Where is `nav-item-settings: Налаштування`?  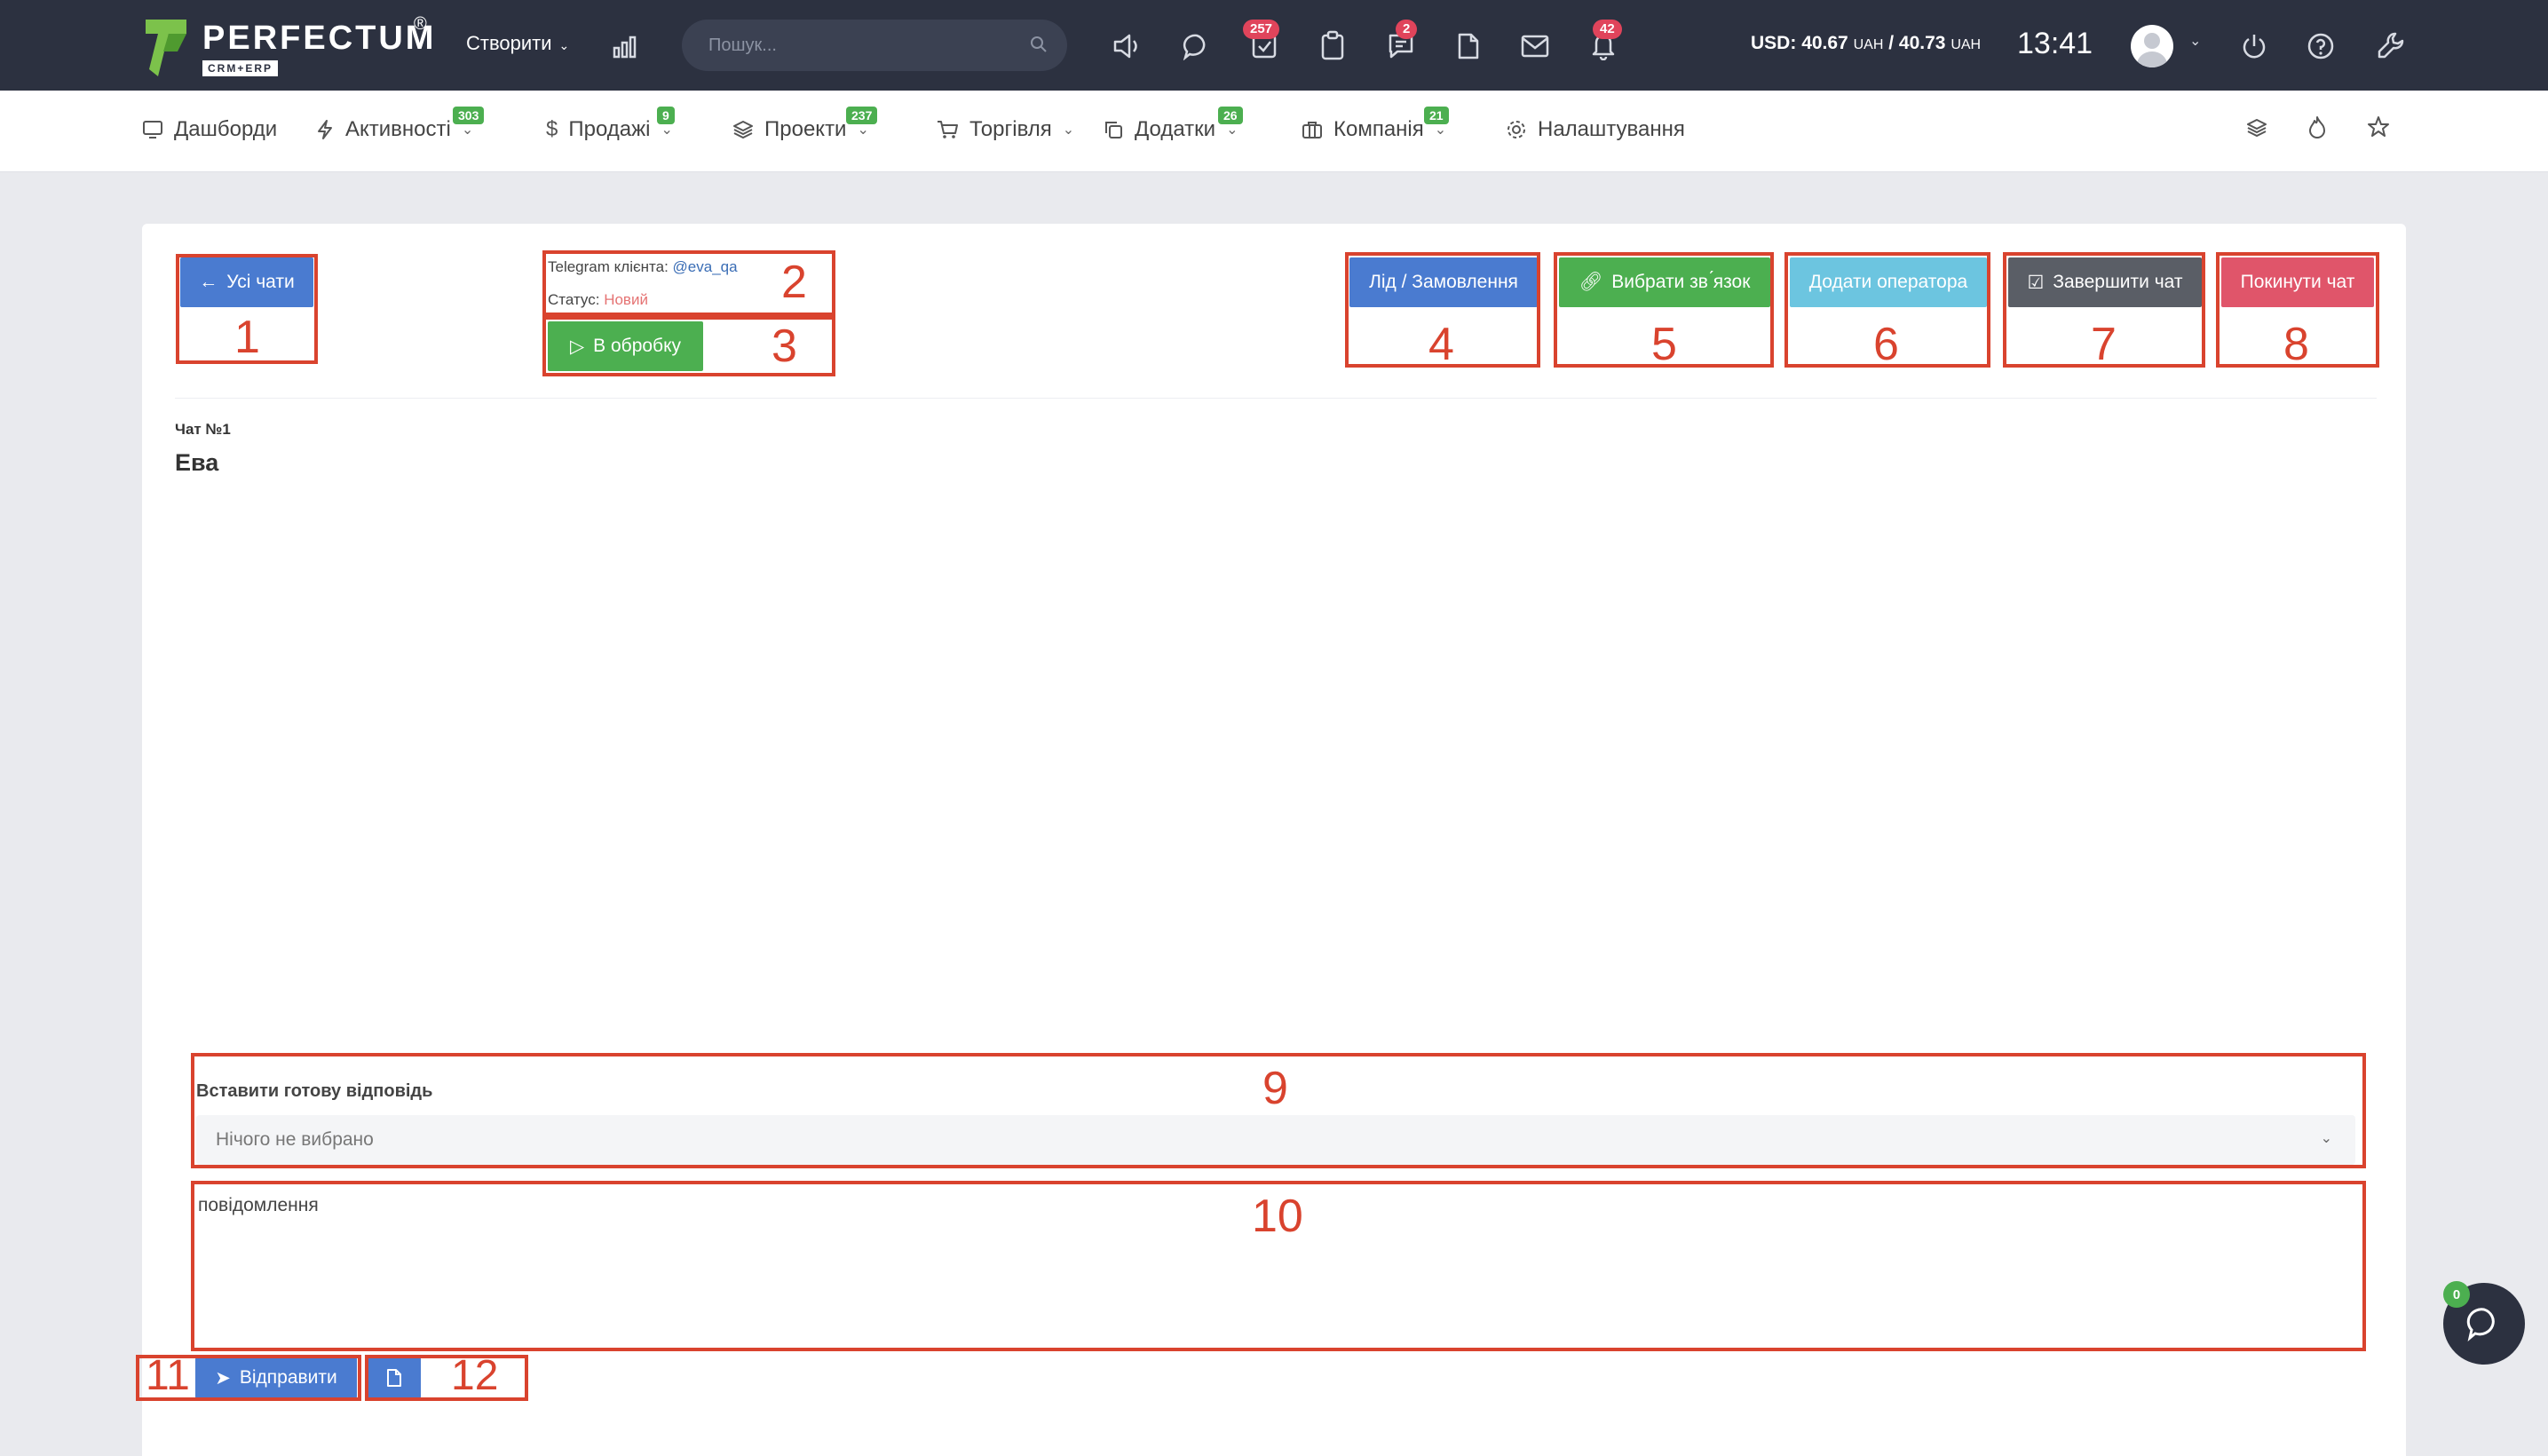 nav-item-settings: Налаштування is located at coordinates (1595, 129).